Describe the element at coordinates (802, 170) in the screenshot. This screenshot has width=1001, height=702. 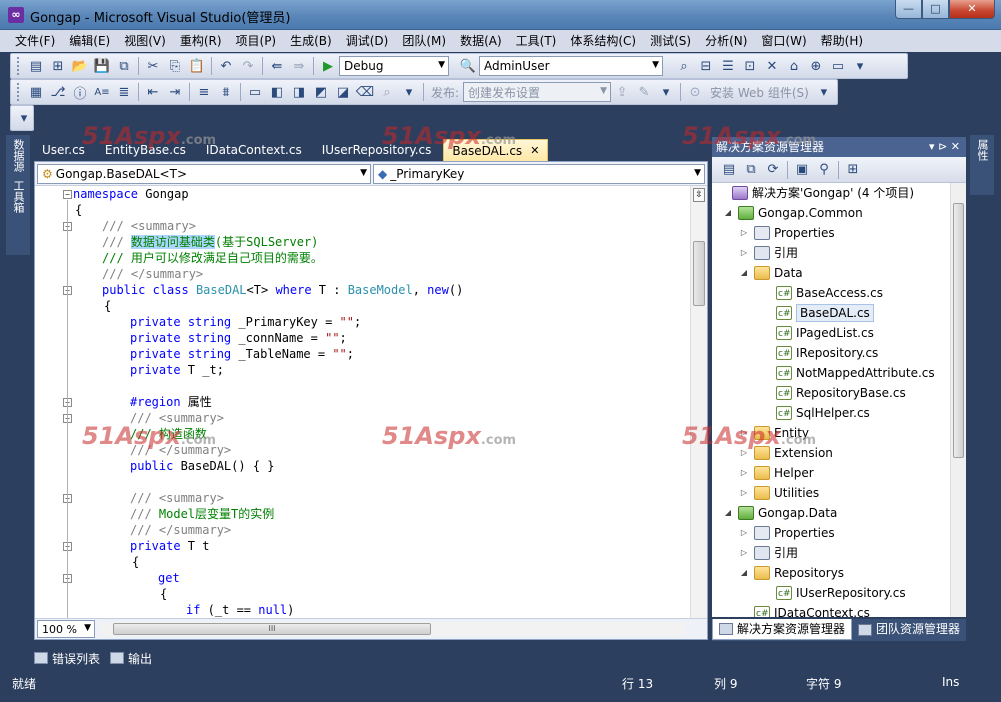
I see `view-code-icon: ▣` at that location.